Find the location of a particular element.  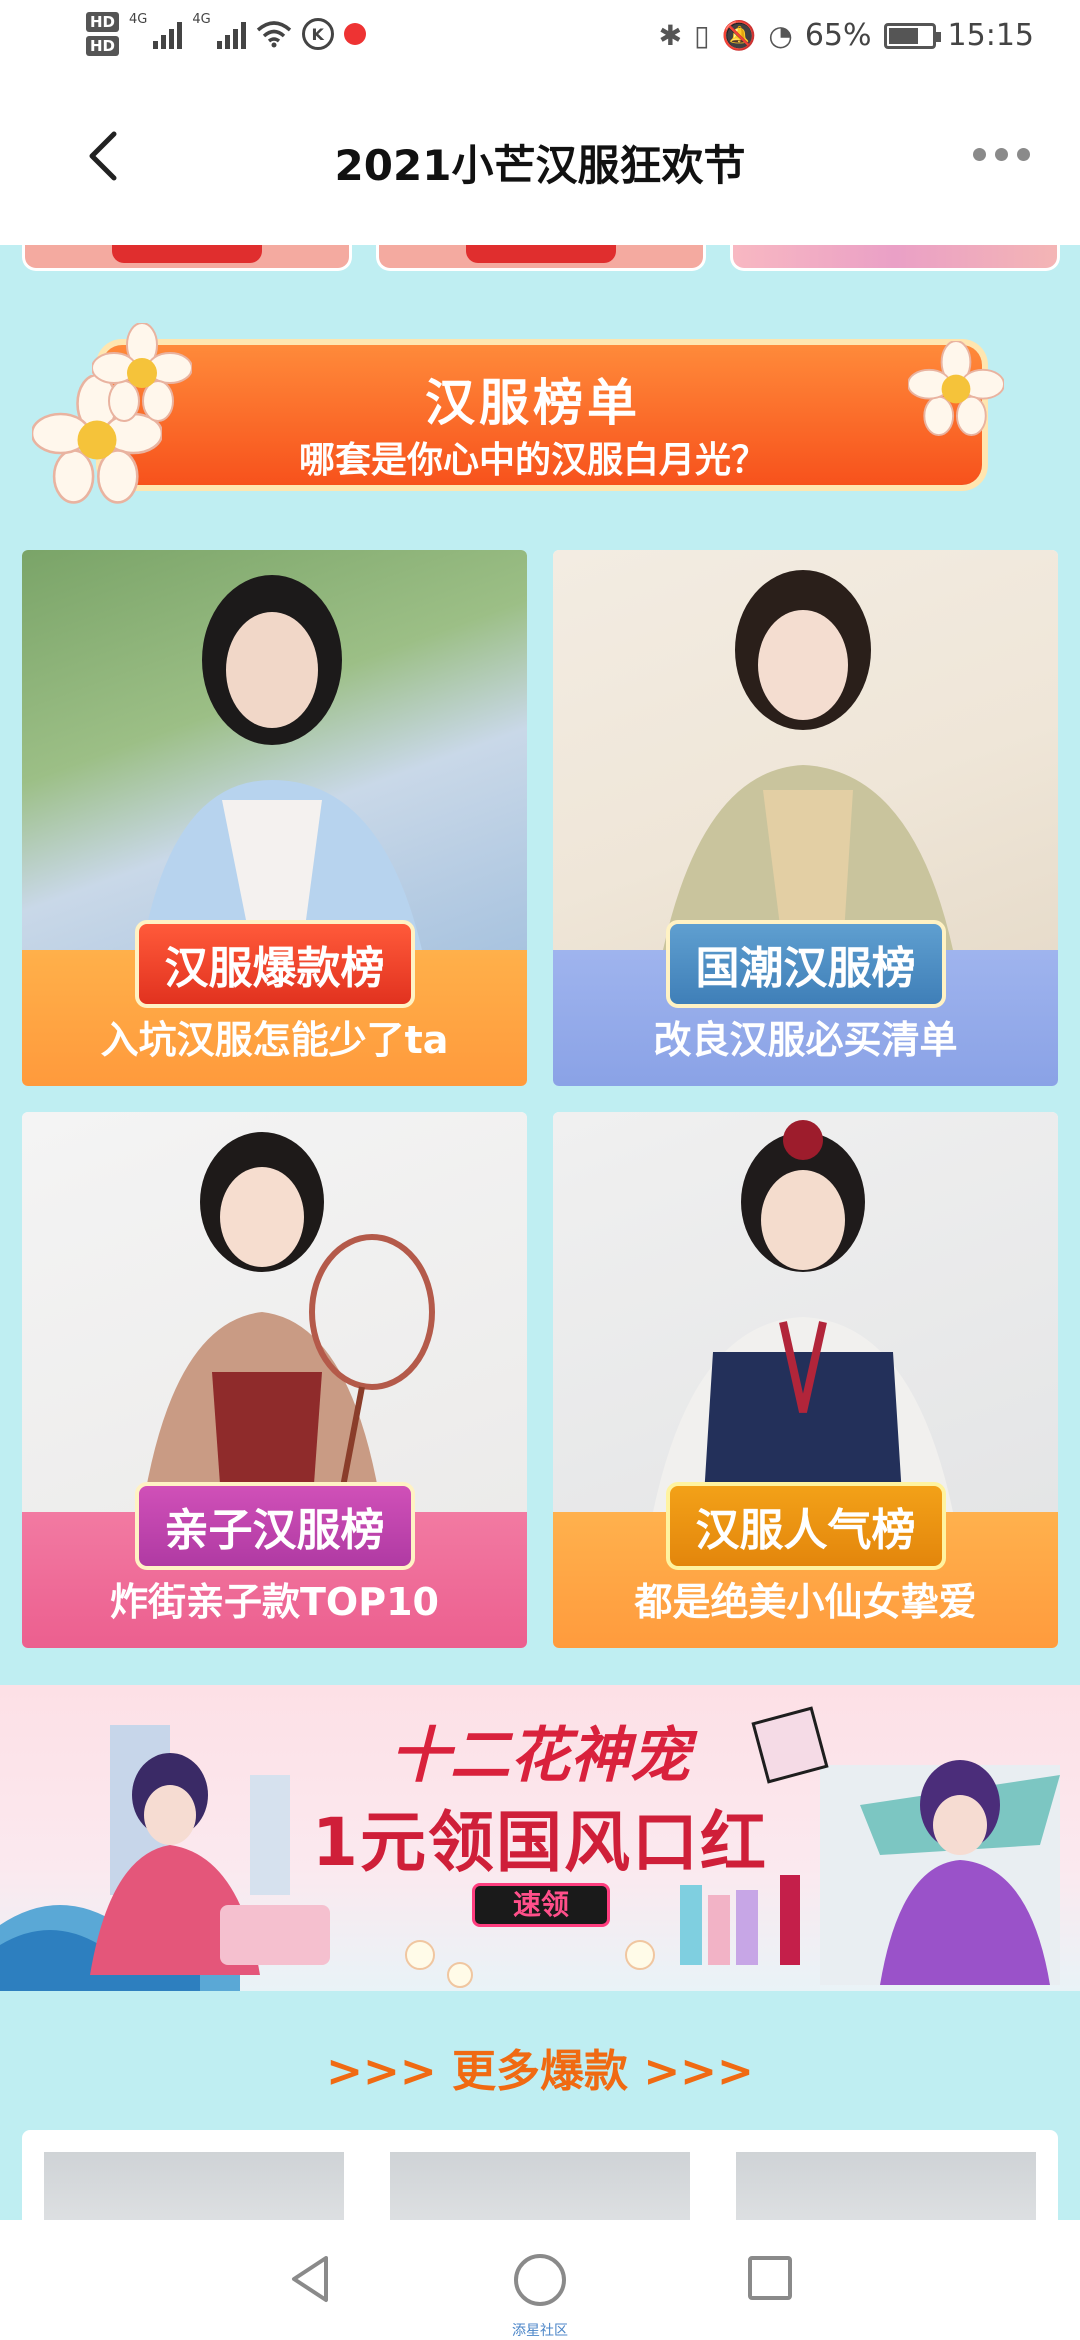

hd-badge-2: HD is located at coordinates (103, 46).